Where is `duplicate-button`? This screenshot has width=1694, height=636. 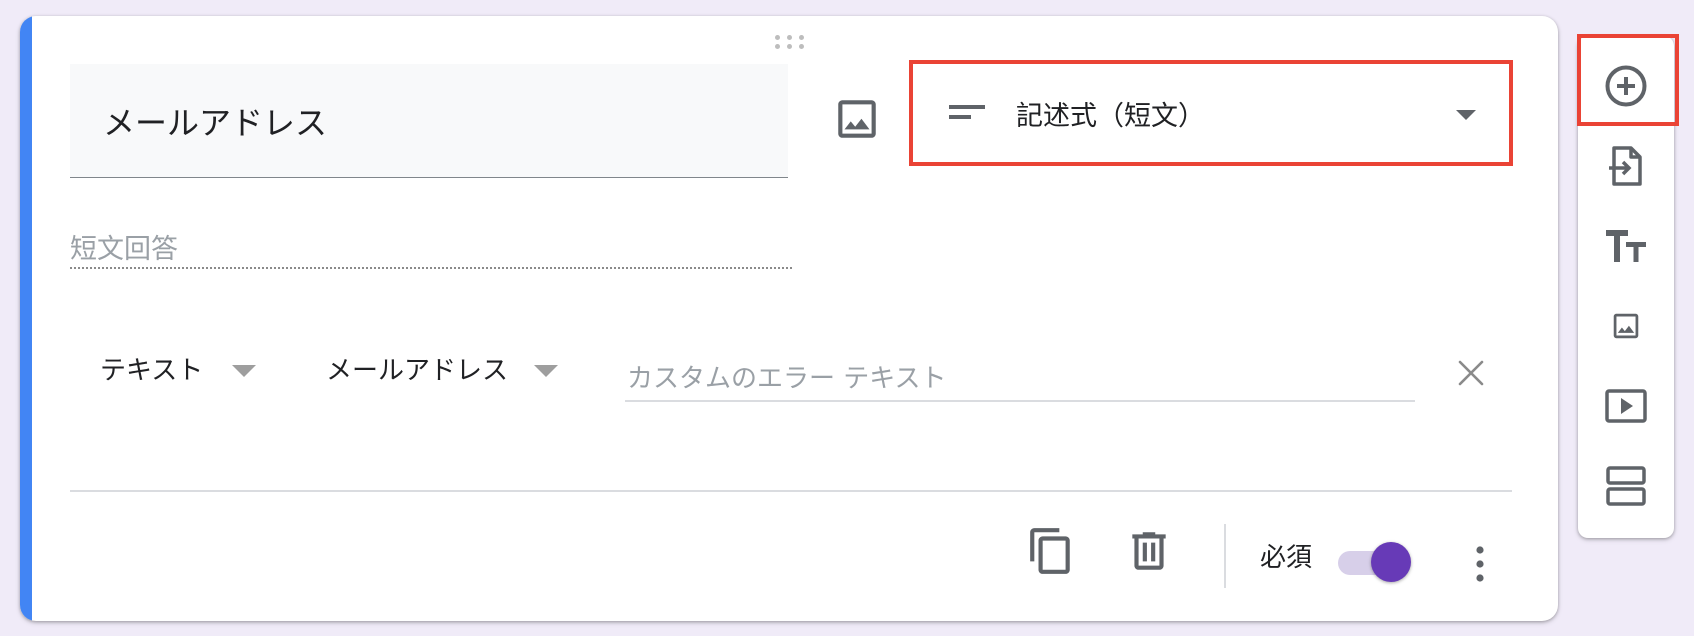 duplicate-button is located at coordinates (1051, 551).